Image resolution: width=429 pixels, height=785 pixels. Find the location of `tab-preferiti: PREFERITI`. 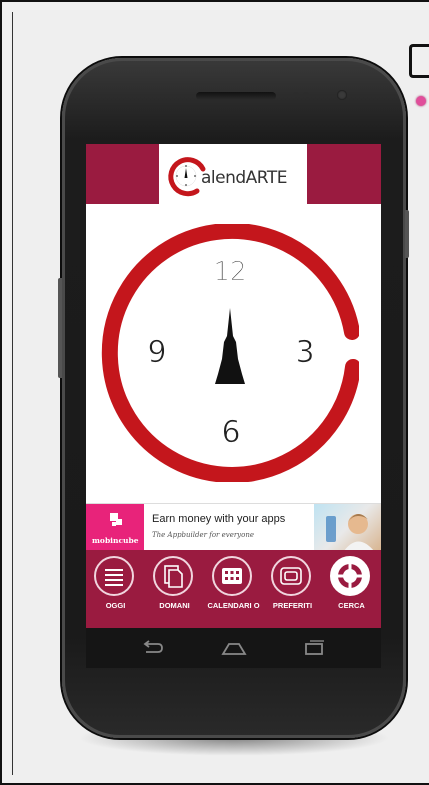

tab-preferiti: PREFERITI is located at coordinates (292, 589).